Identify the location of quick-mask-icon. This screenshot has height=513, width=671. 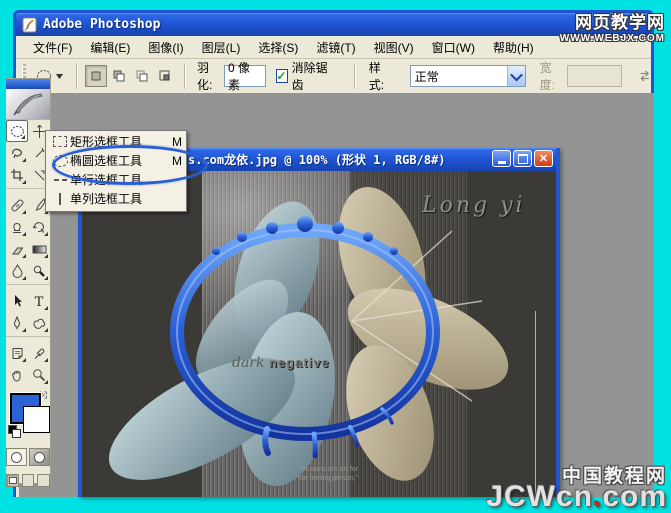
(39, 457).